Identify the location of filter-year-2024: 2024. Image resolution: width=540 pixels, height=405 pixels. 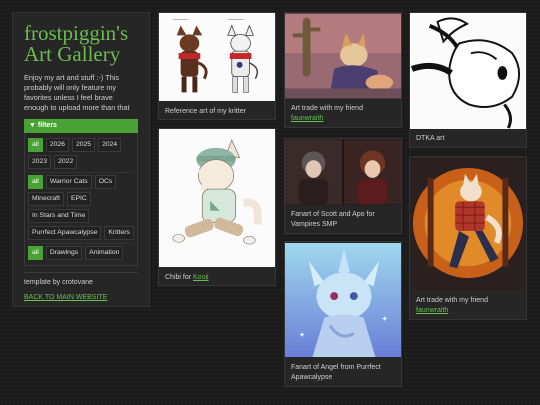
(110, 145).